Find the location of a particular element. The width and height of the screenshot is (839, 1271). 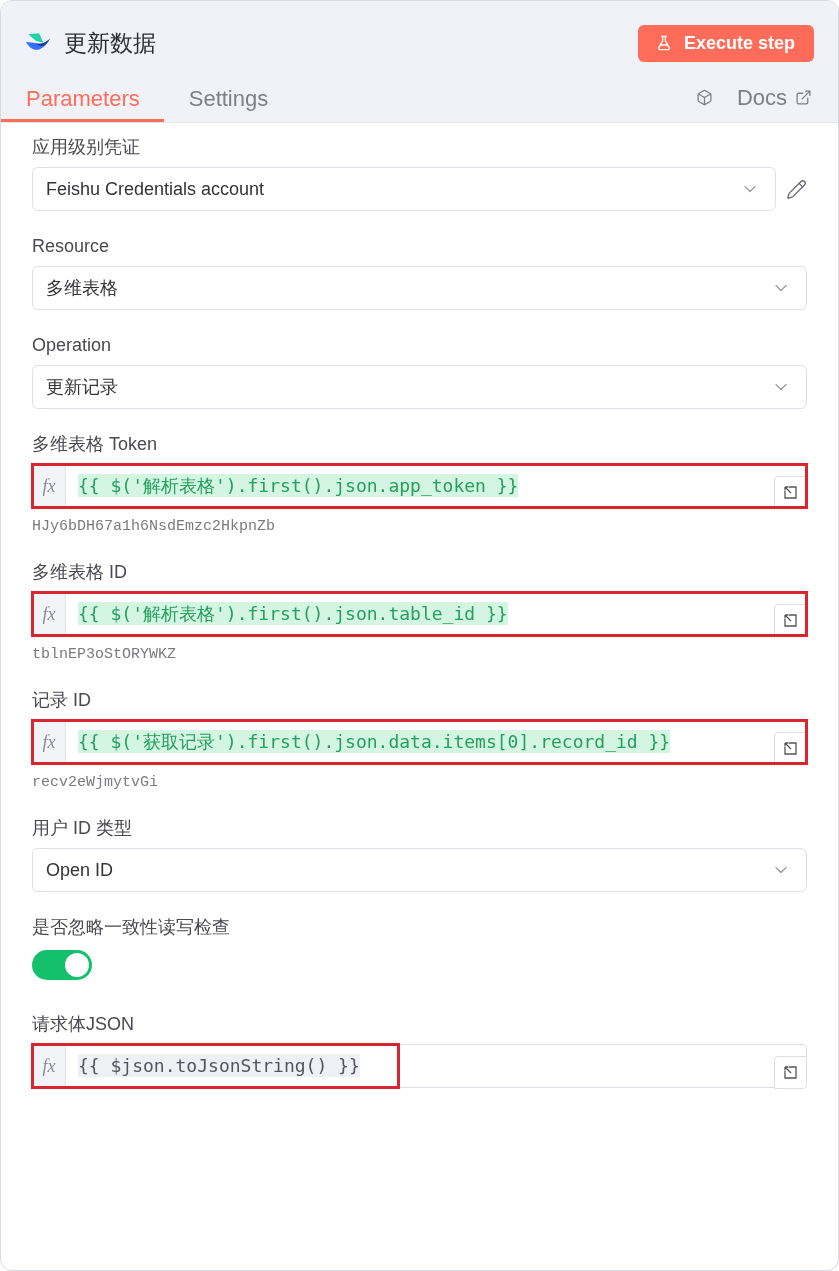

expression-field: fx {{ $('获取记录').first().json.data.items[0].record_id }} is located at coordinates (419, 742).